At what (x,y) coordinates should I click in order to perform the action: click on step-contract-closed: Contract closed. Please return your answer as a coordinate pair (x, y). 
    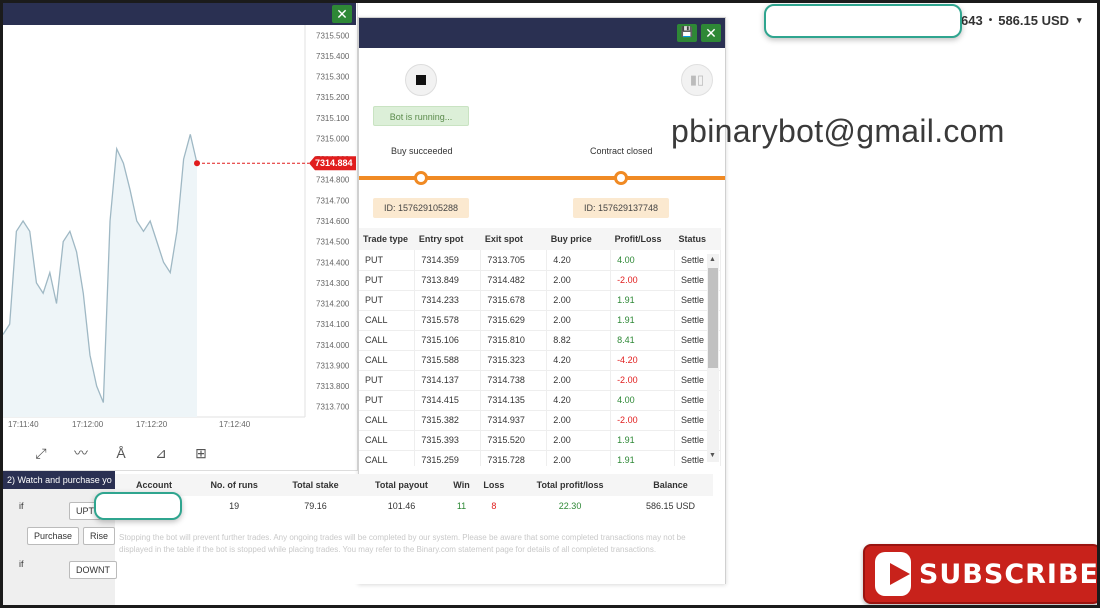
    Looking at the image, I should click on (621, 151).